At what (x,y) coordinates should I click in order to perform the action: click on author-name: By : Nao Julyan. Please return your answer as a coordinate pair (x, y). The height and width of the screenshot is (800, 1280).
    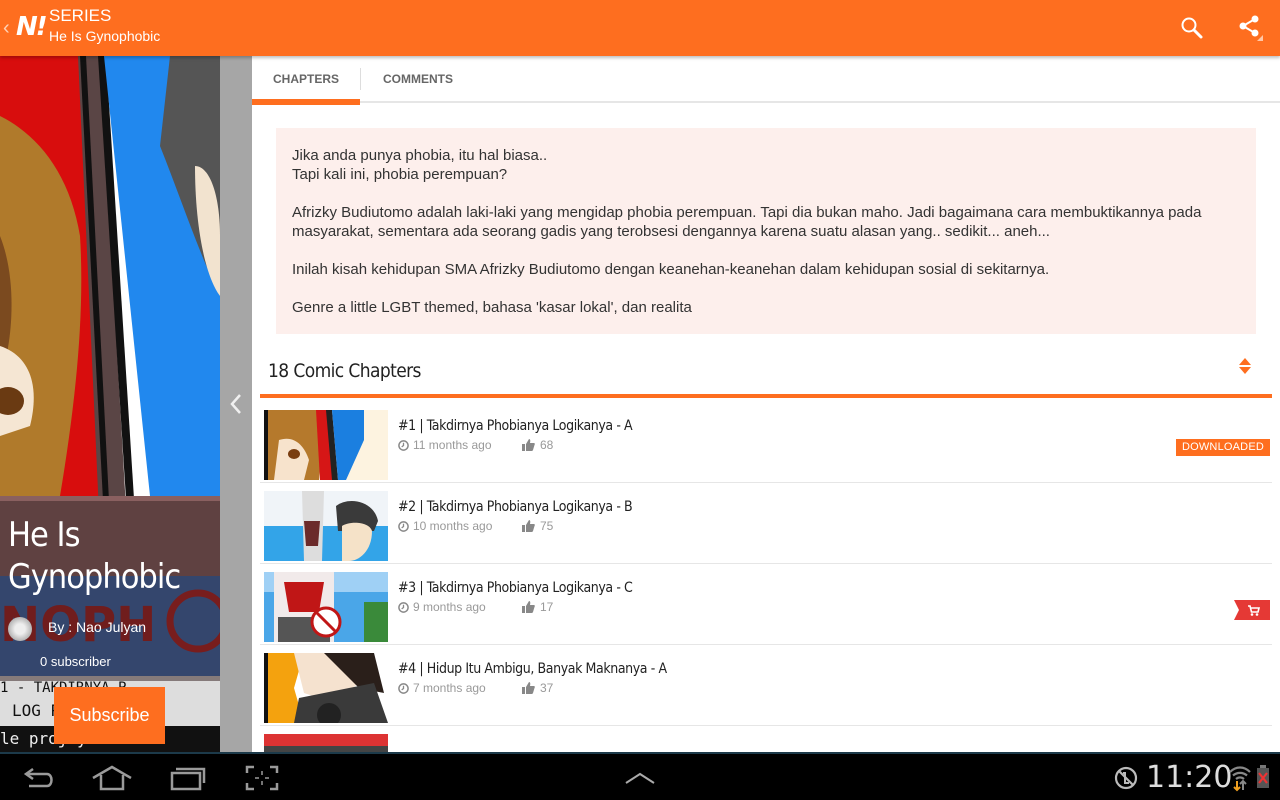
    Looking at the image, I should click on (97, 627).